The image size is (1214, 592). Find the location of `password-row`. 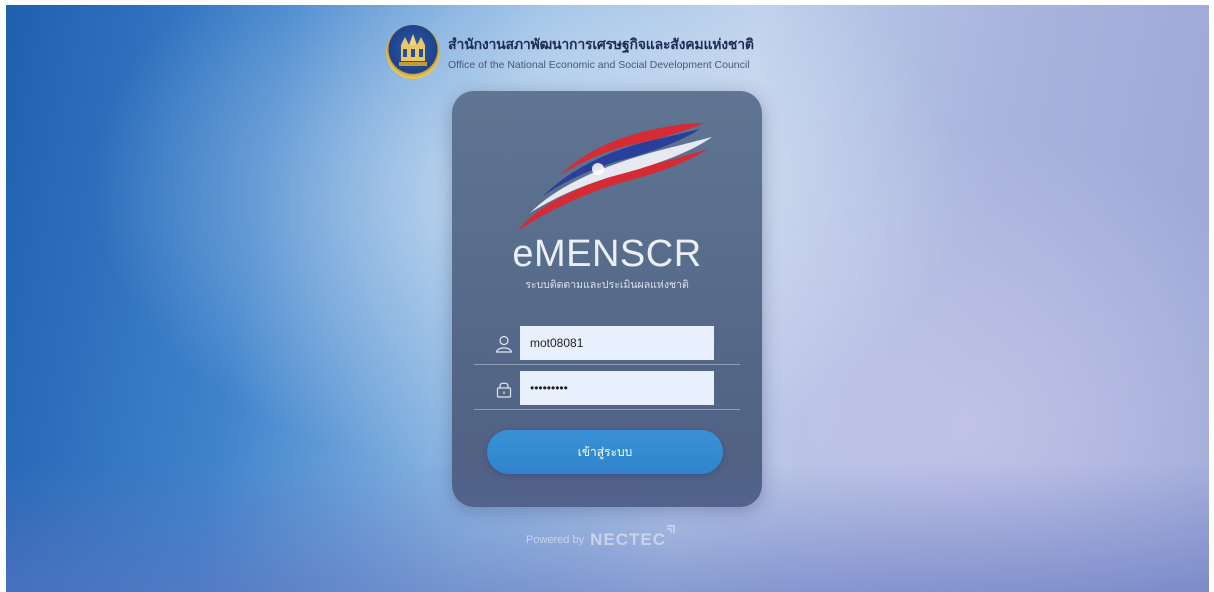

password-row is located at coordinates (607, 390).